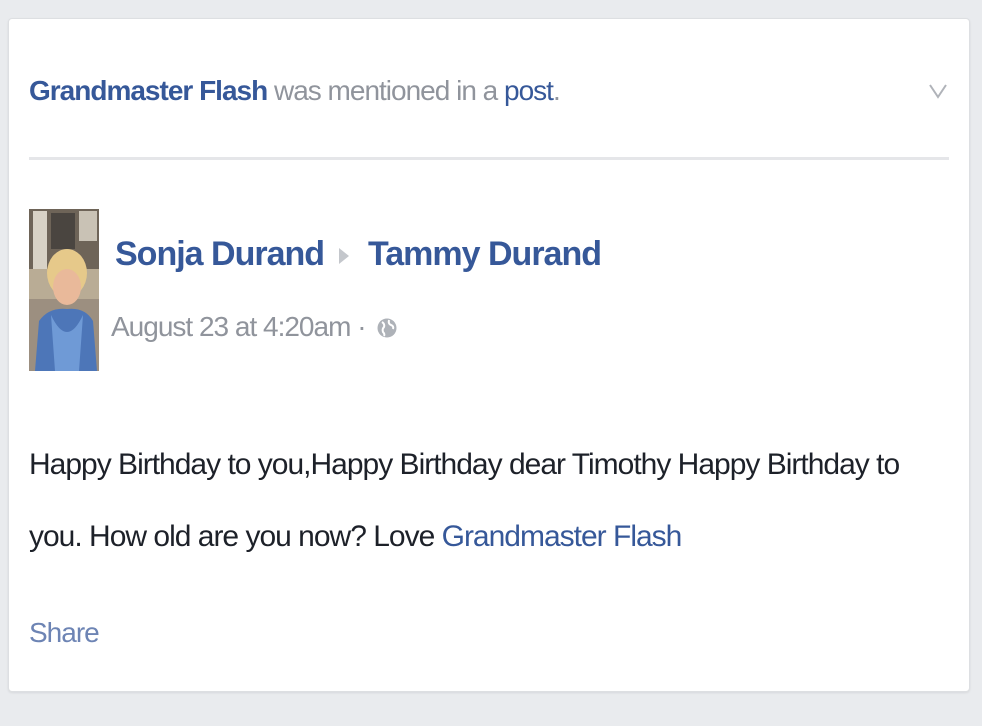  I want to click on context-text: was mentioned in a, so click(385, 90).